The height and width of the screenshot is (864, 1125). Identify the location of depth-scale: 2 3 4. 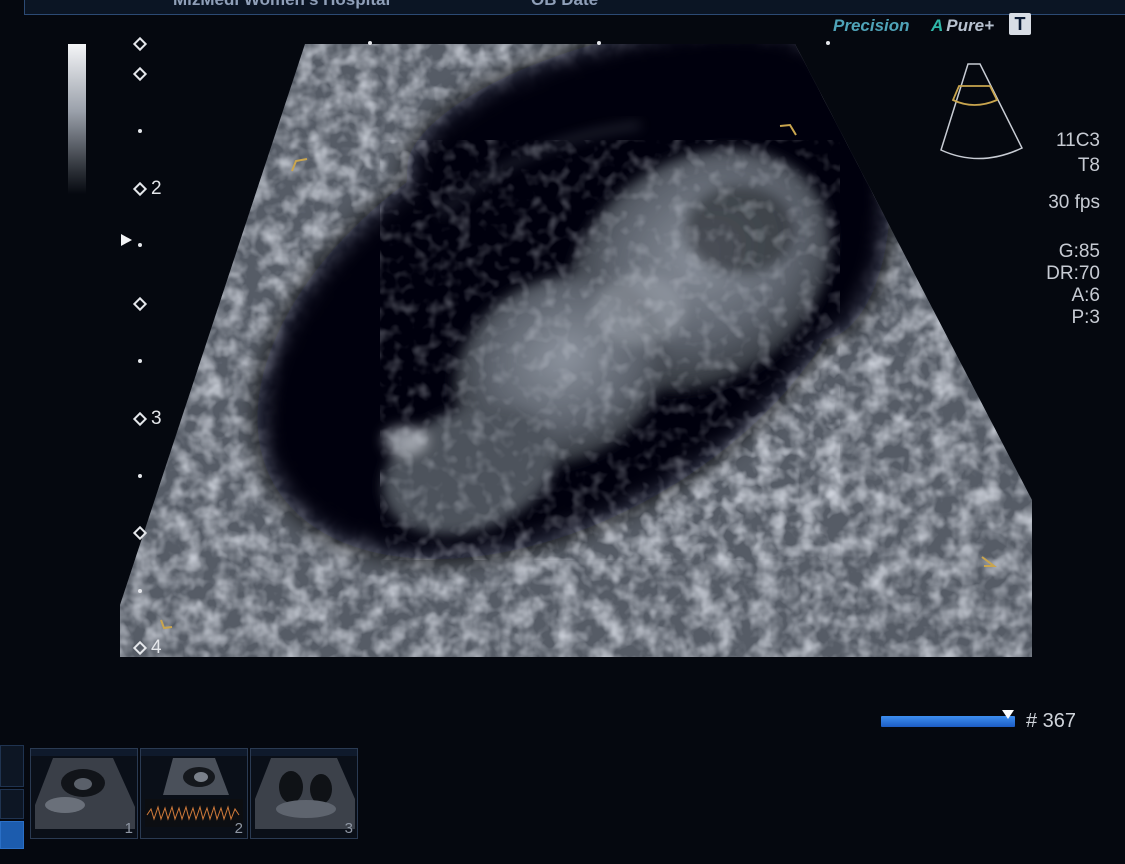
(85, 340).